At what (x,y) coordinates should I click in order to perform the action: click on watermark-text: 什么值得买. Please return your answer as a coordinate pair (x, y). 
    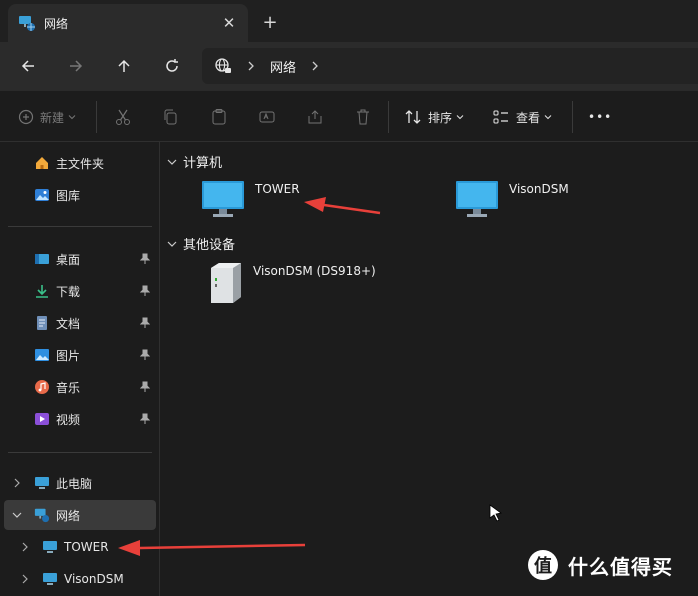
    Looking at the image, I should click on (620, 566).